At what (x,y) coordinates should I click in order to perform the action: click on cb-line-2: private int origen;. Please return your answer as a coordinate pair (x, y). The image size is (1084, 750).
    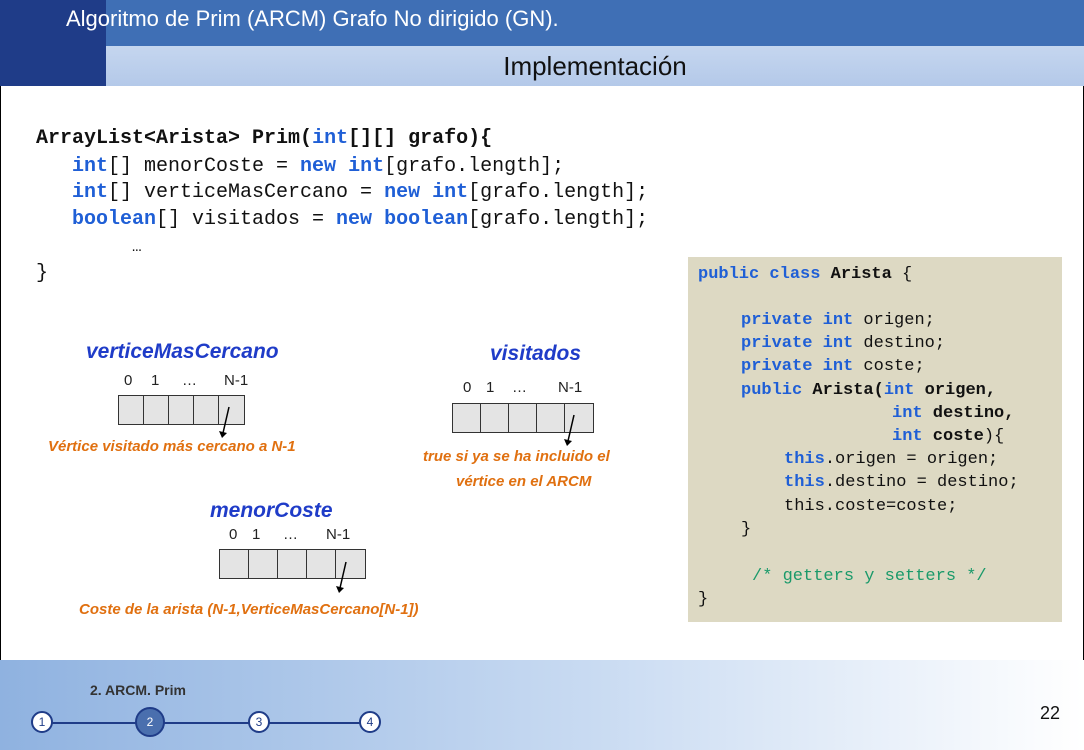
    Looking at the image, I should click on (838, 320).